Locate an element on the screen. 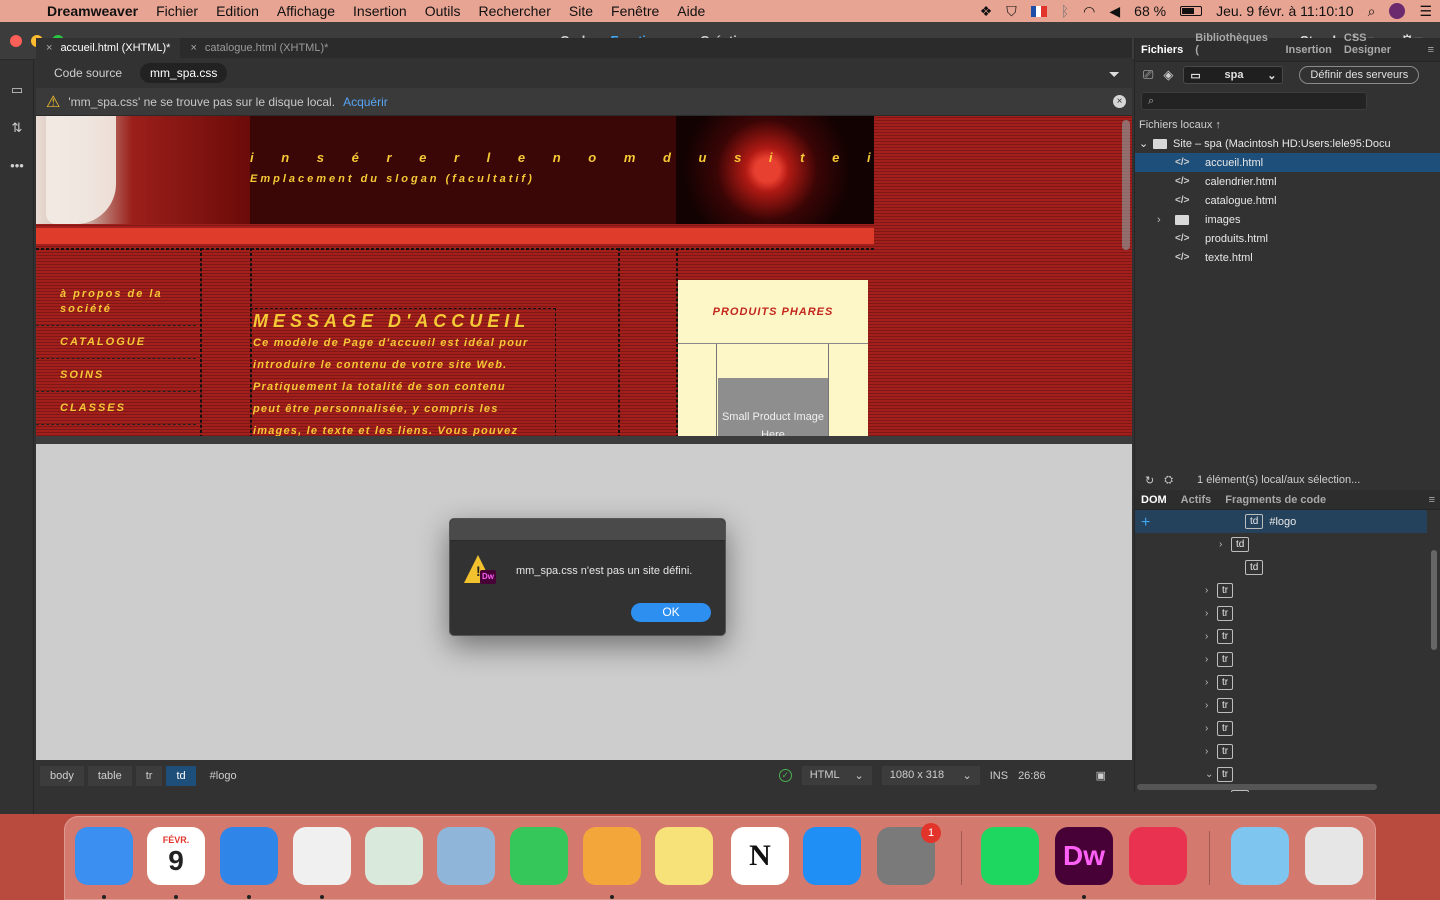 The width and height of the screenshot is (1440, 900). preview-icon is located at coordinates (466, 856).